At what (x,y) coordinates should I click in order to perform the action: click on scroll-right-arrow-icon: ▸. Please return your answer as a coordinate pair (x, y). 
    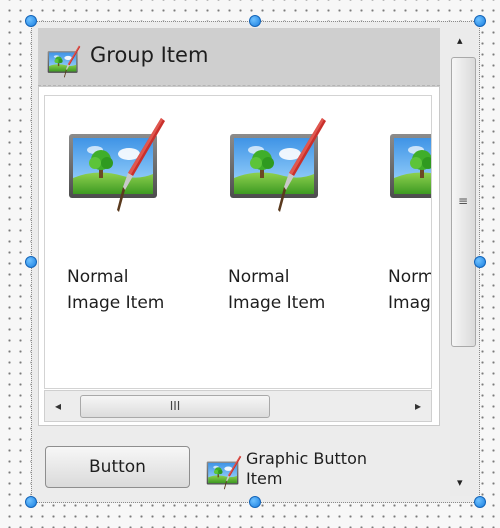
    Looking at the image, I should click on (418, 406).